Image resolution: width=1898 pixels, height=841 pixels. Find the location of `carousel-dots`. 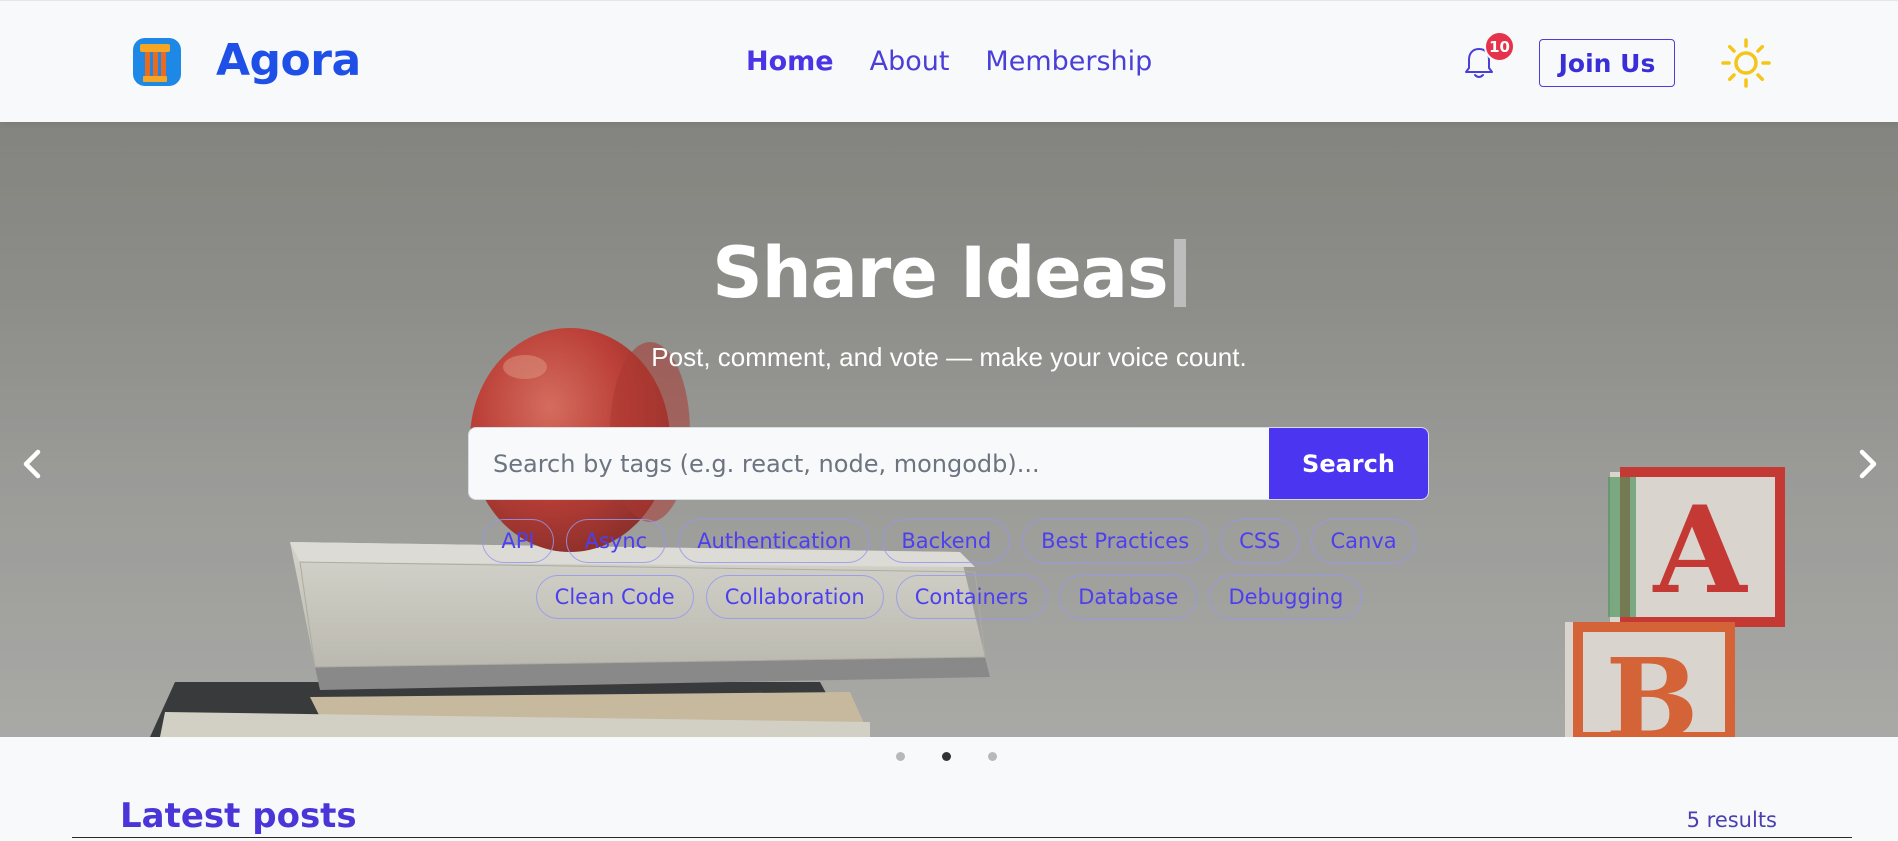

carousel-dots is located at coordinates (946, 756).